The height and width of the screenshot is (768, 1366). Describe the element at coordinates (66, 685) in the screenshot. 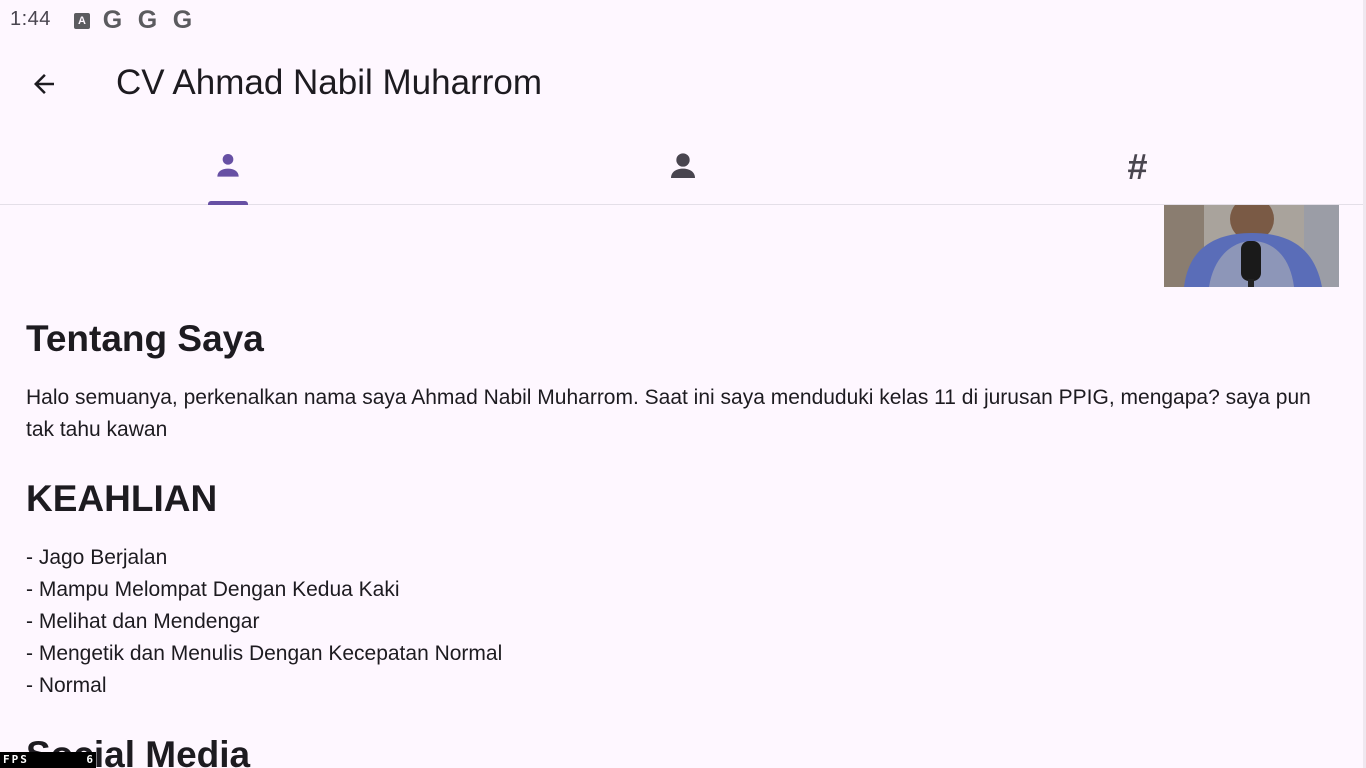

I see `list-item: - Normal` at that location.